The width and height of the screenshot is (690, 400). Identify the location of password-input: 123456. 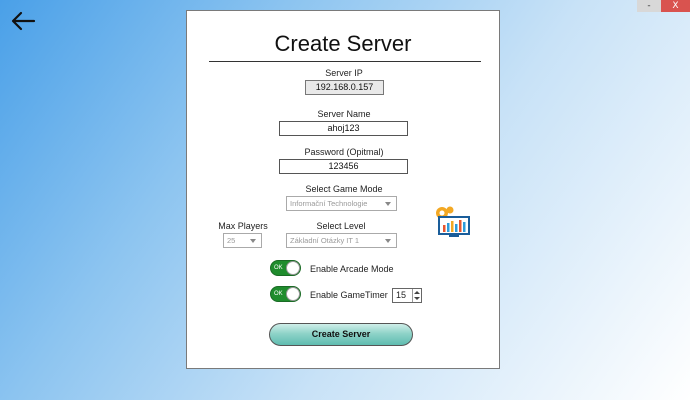
(343, 166).